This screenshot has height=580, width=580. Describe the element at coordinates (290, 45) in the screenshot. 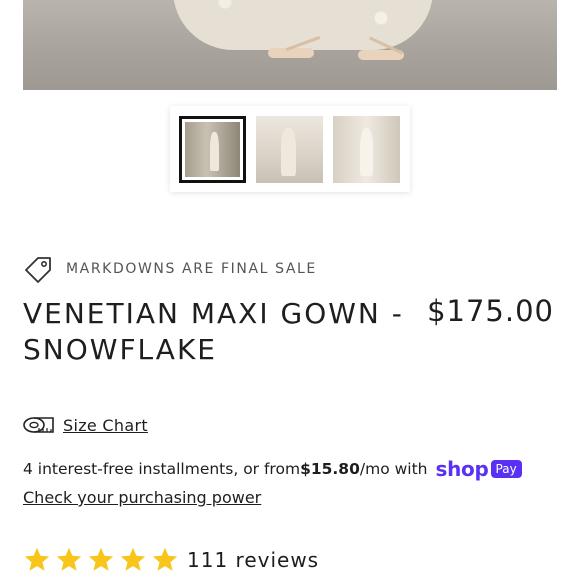

I see `product-main-image` at that location.